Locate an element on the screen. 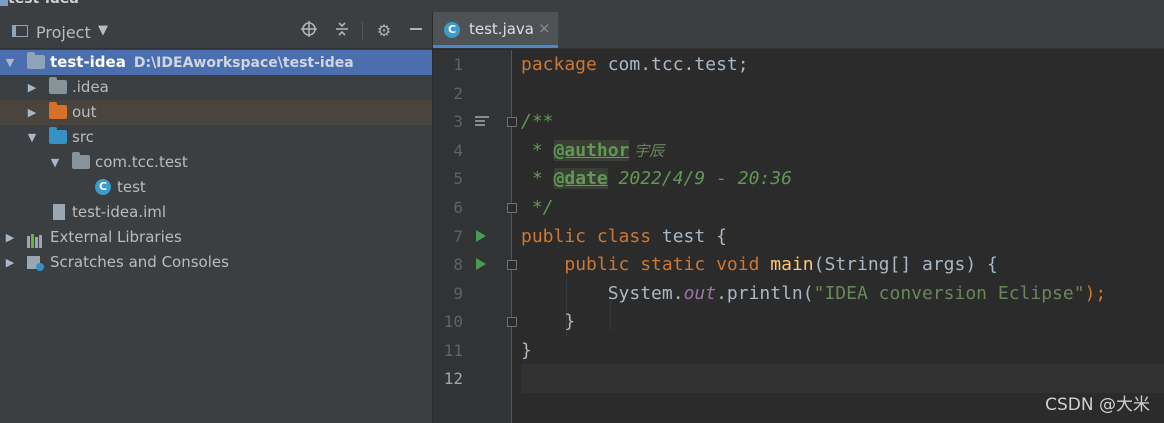 Image resolution: width=1164 pixels, height=423 pixels. tree-item-label: out is located at coordinates (84, 112).